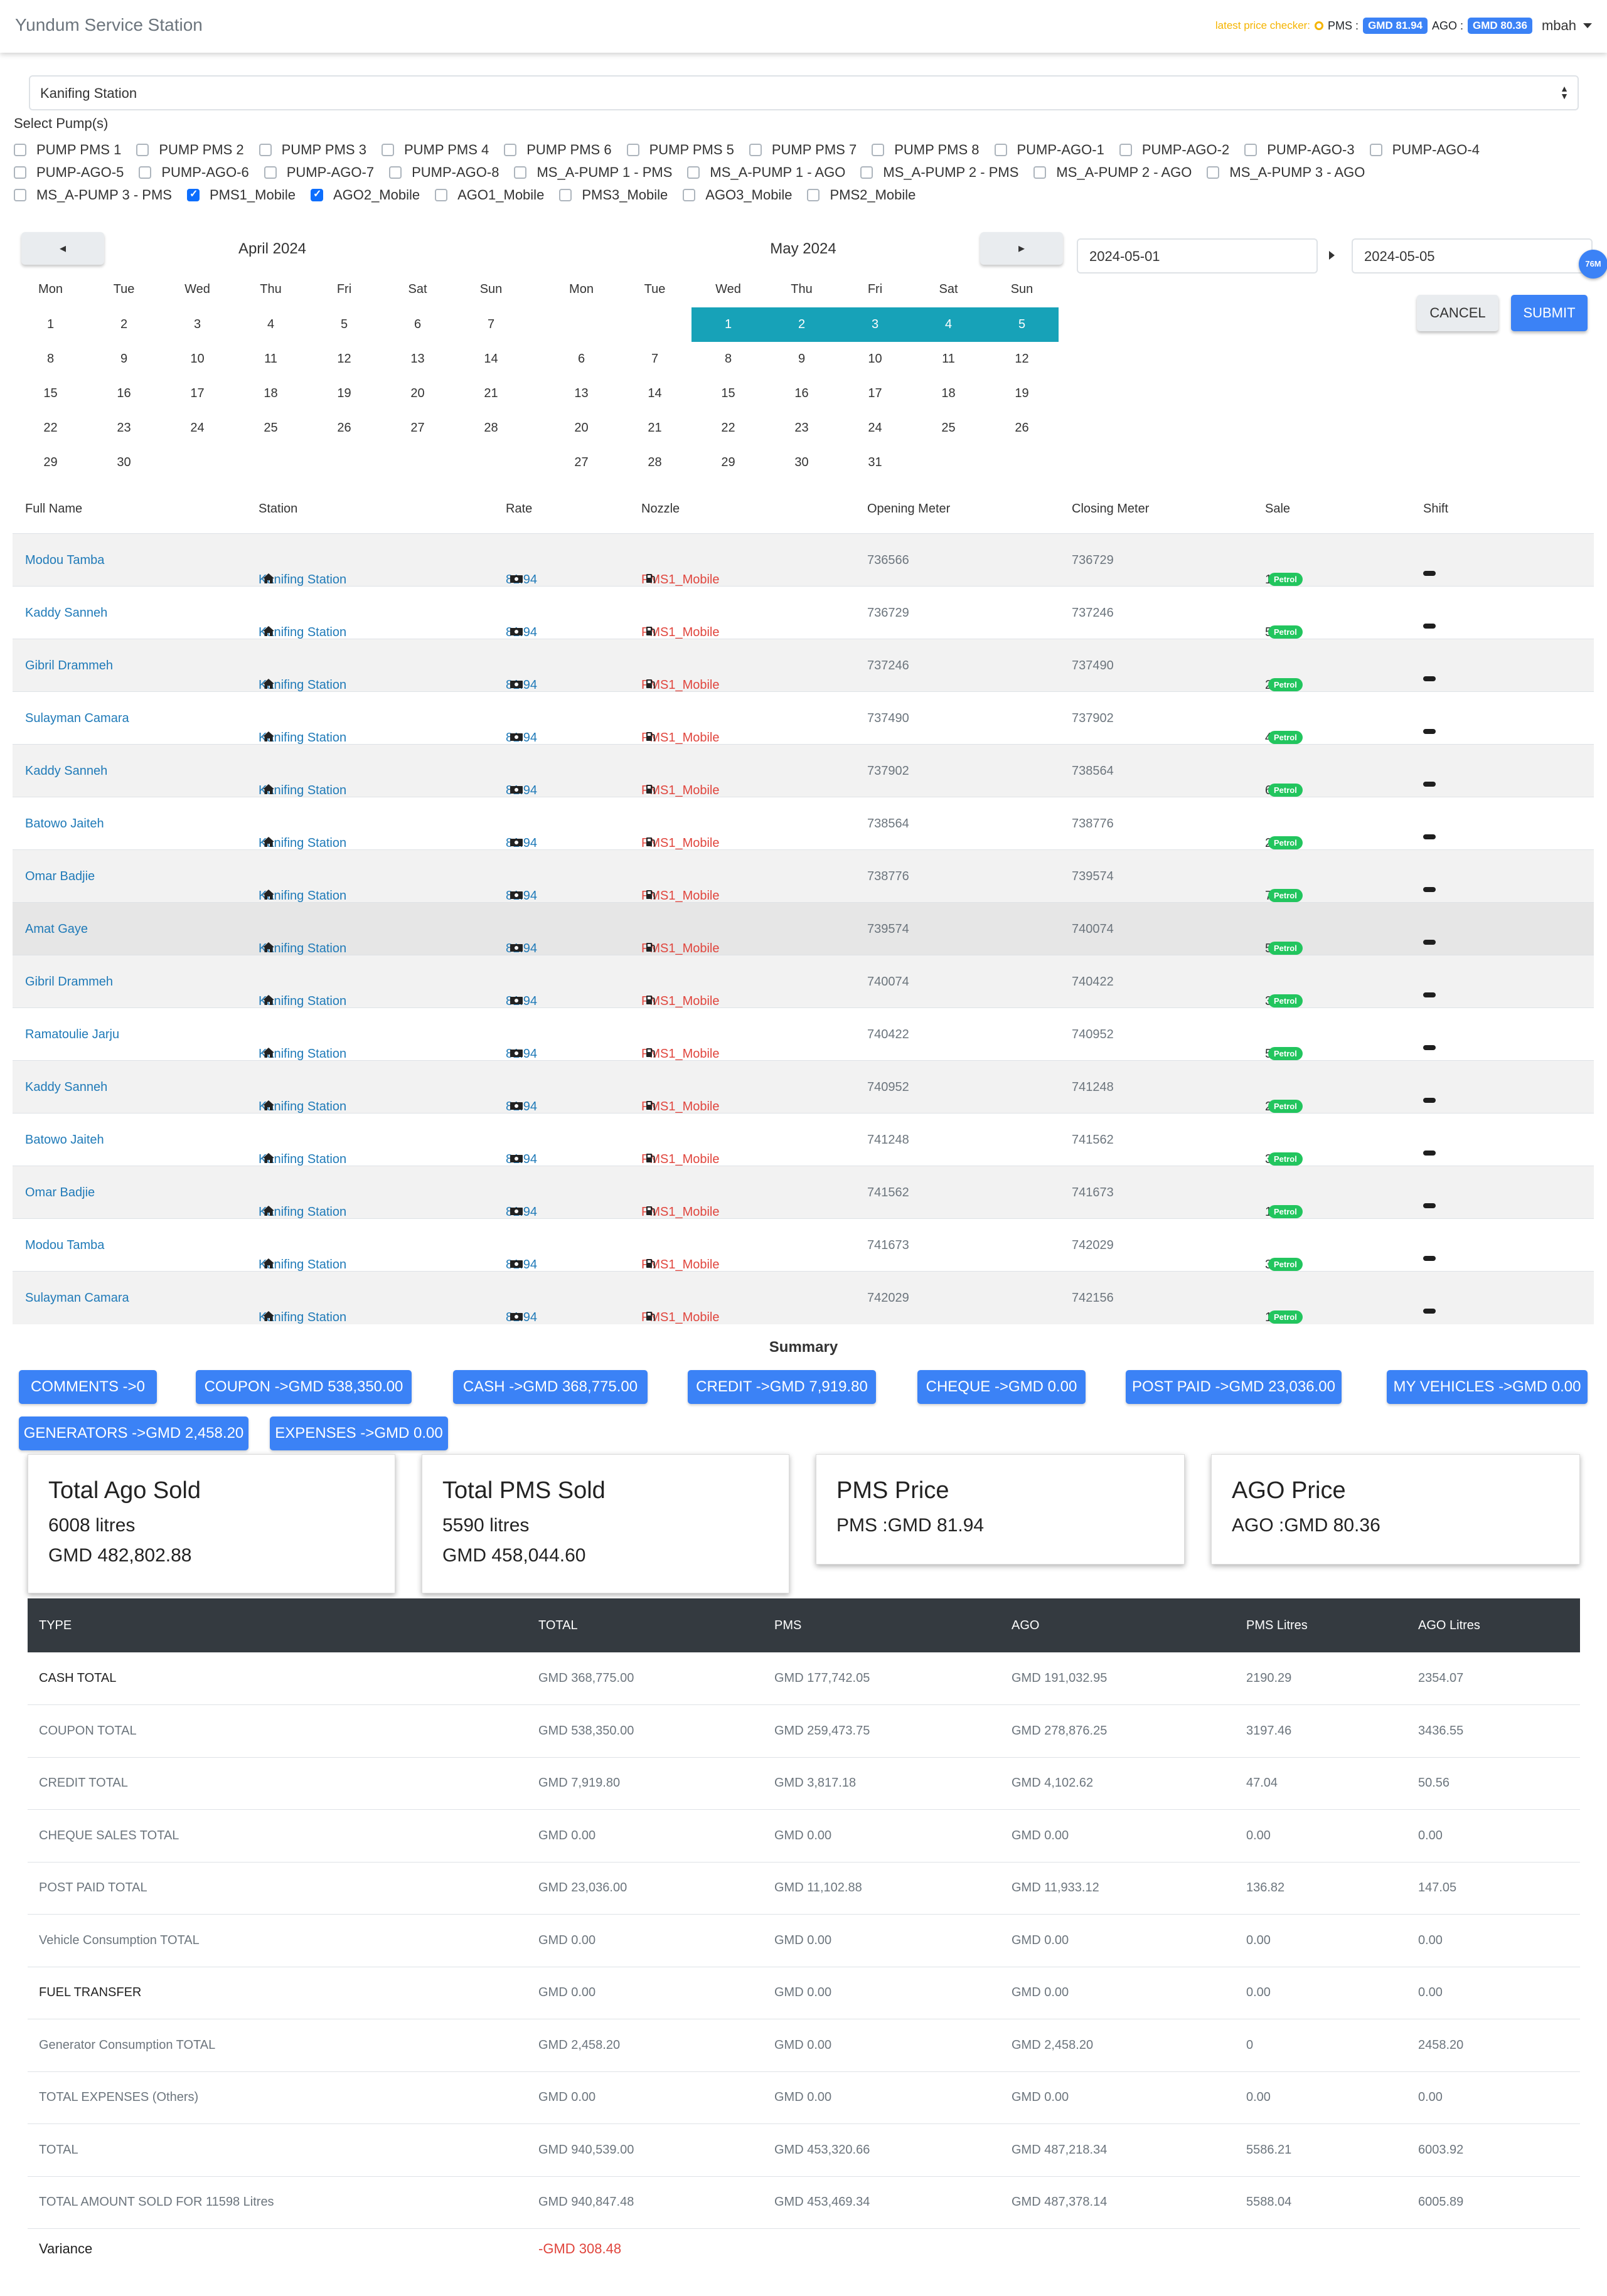  Describe the element at coordinates (875, 462) in the screenshot. I see `calendar-day: 31` at that location.